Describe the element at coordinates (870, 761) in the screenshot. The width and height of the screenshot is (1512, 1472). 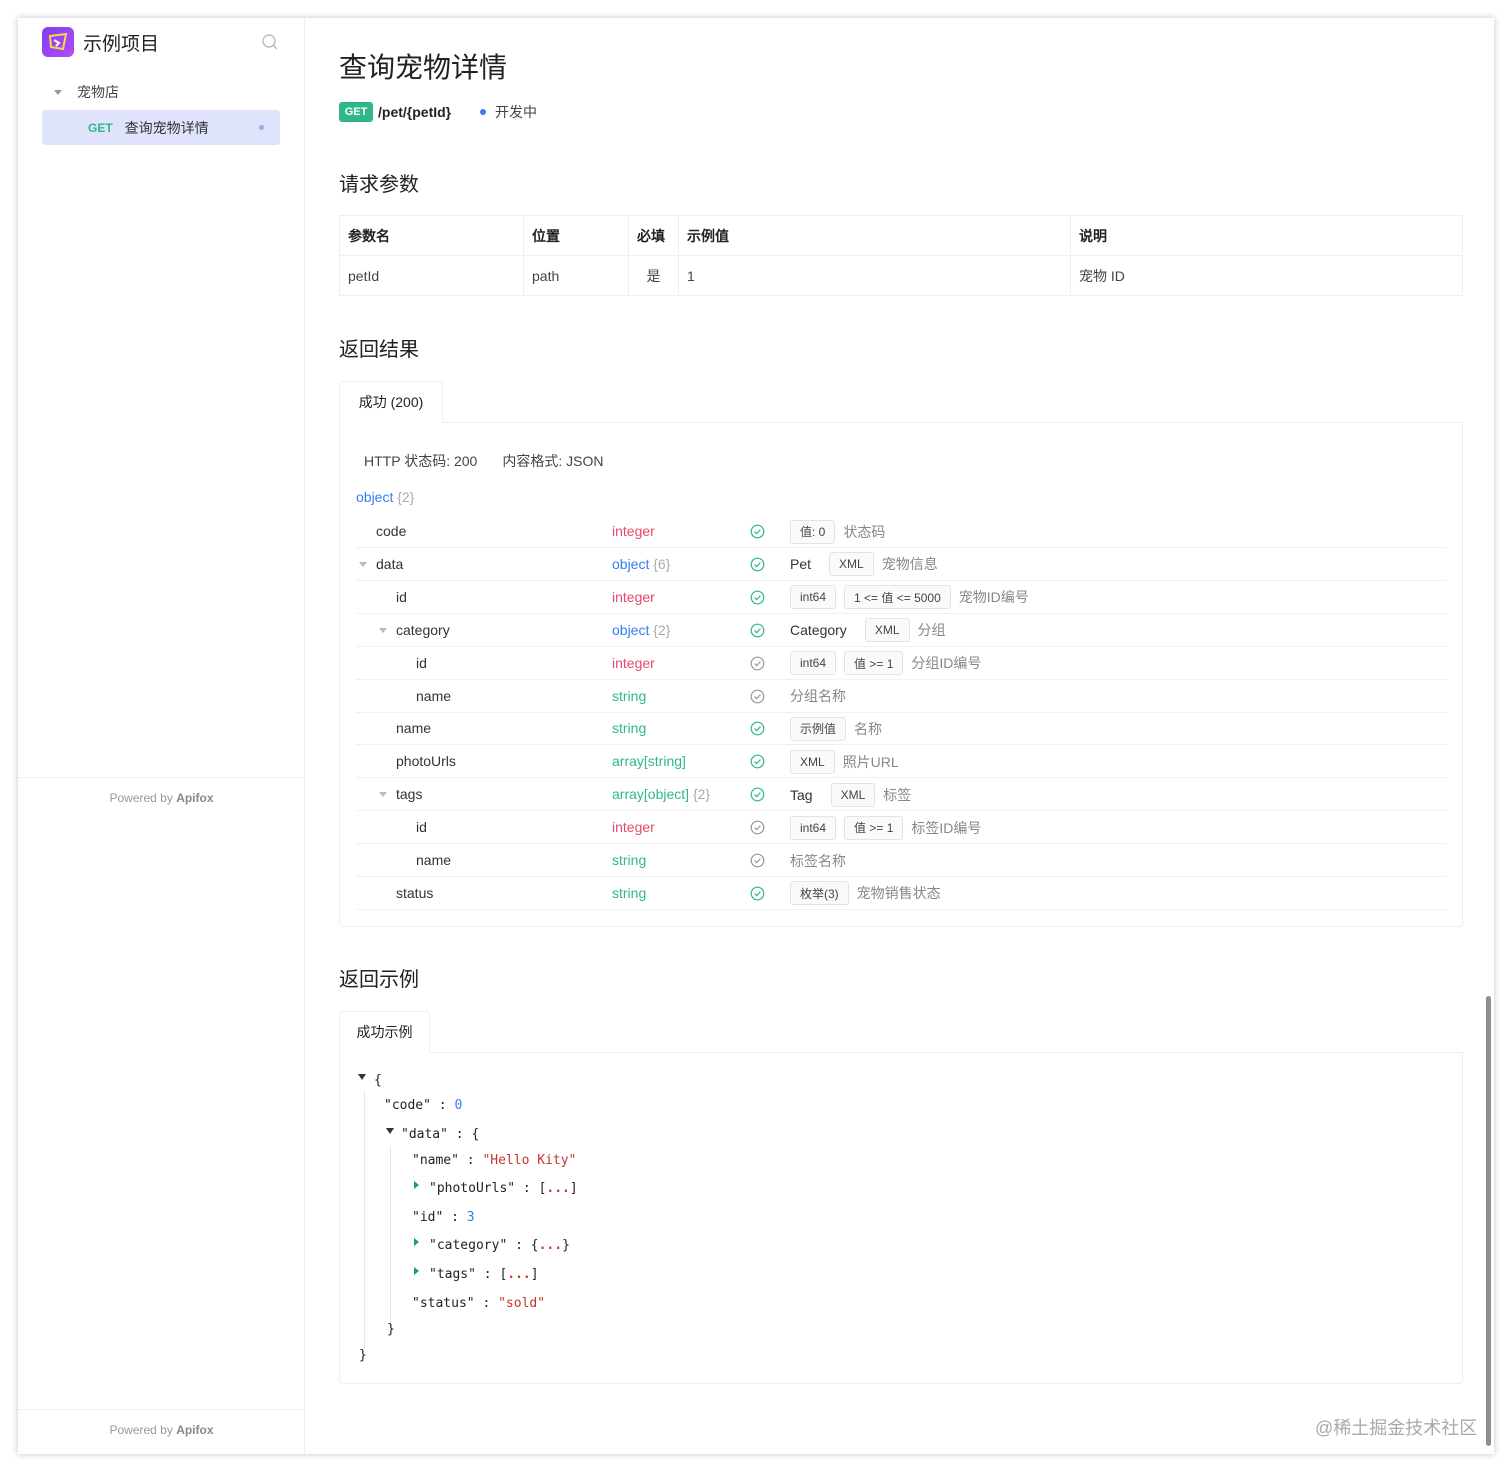
I see `field-description: 照片URL` at that location.